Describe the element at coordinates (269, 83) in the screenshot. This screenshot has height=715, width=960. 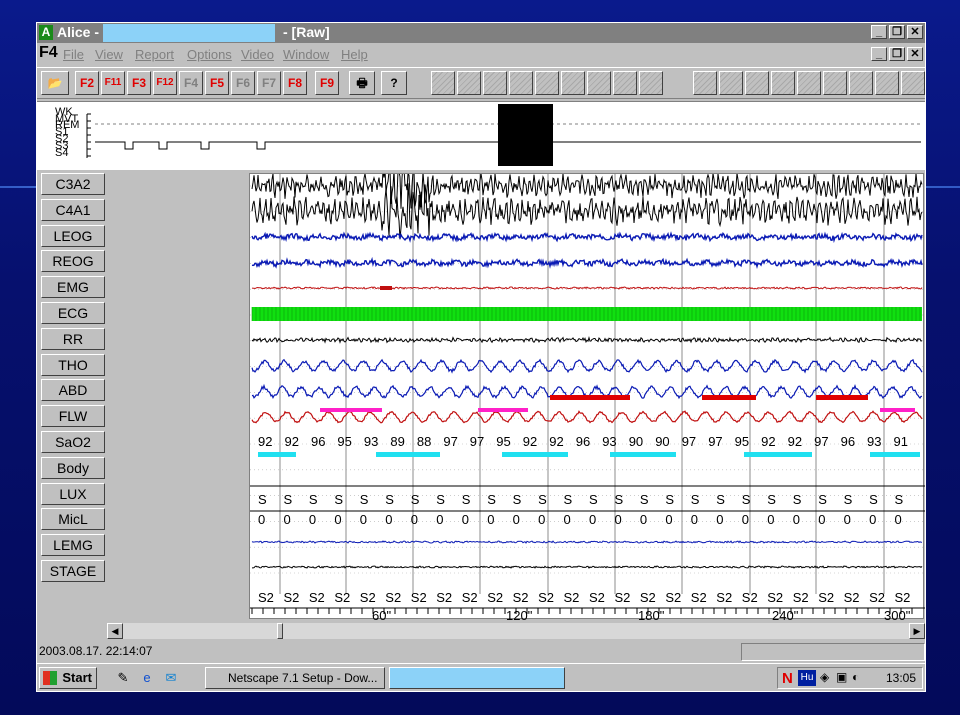
I see `f7-button: F7` at that location.